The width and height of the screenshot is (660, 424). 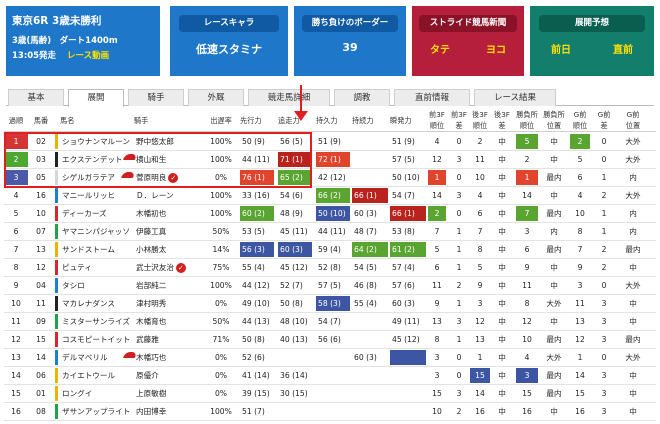 I want to click on header-shunpatsu-power: 瞬発力, so click(x=408, y=120).